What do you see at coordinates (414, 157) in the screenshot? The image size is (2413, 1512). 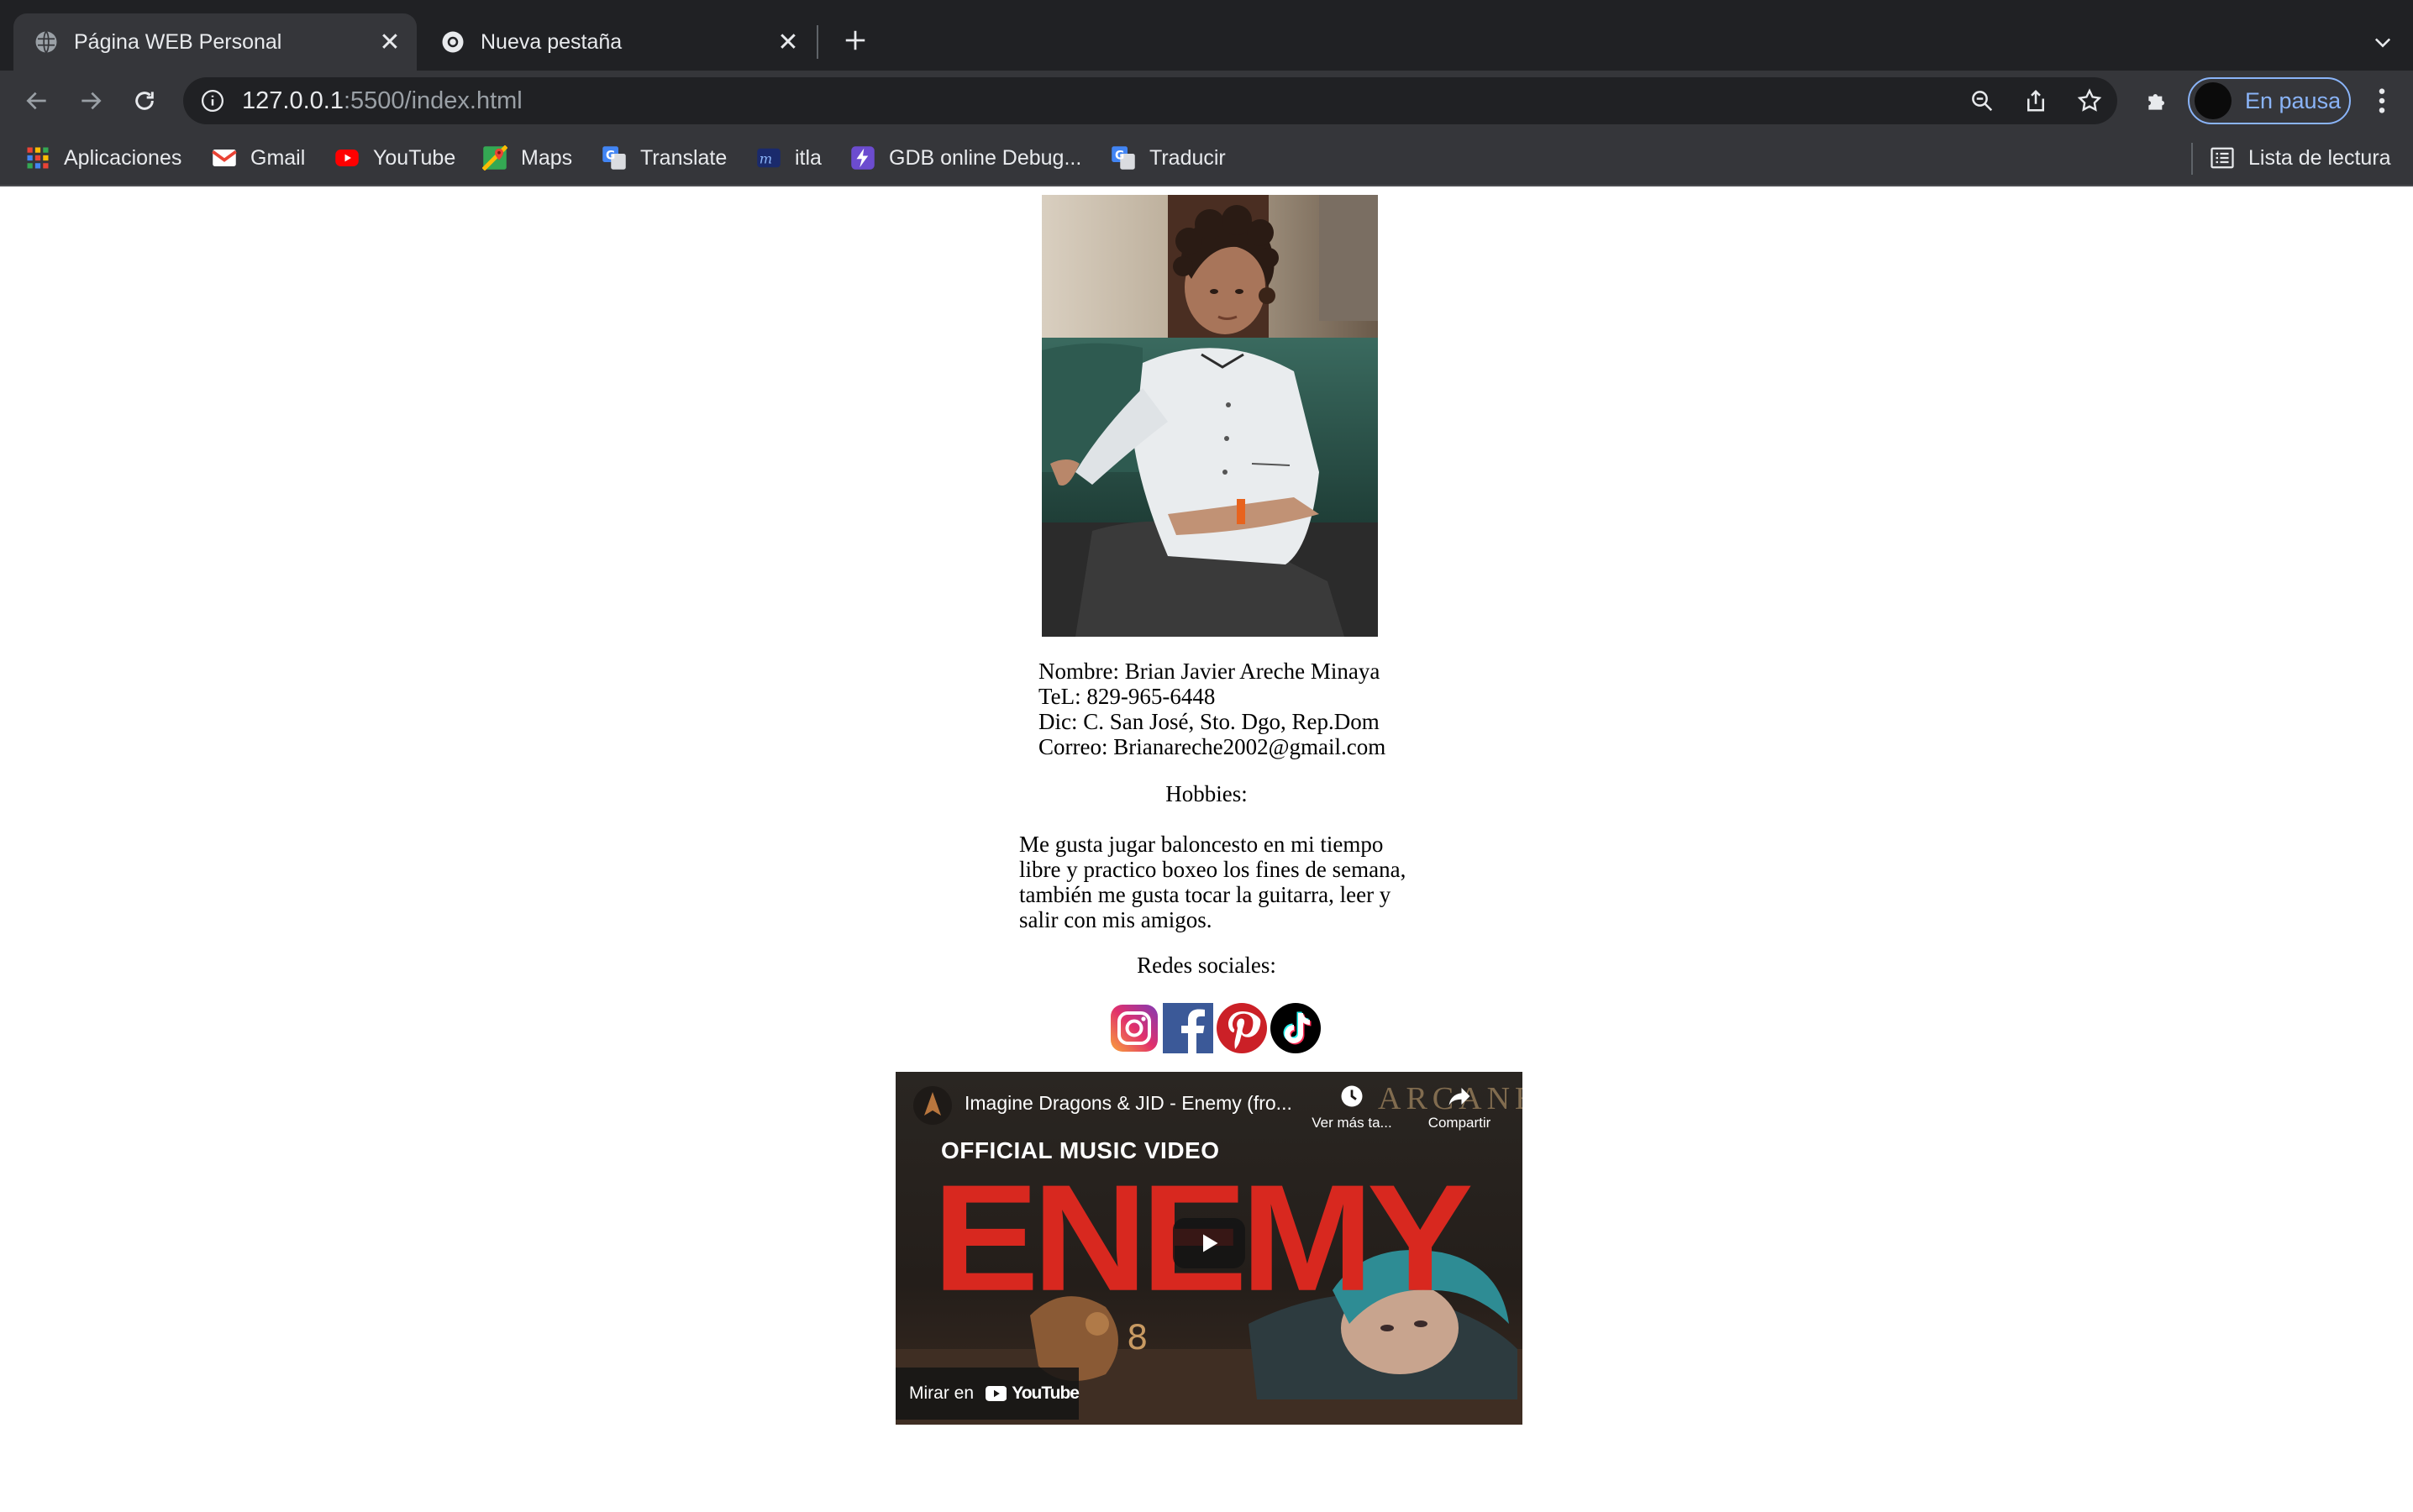 I see `bookmark-label: YouTube` at bounding box center [414, 157].